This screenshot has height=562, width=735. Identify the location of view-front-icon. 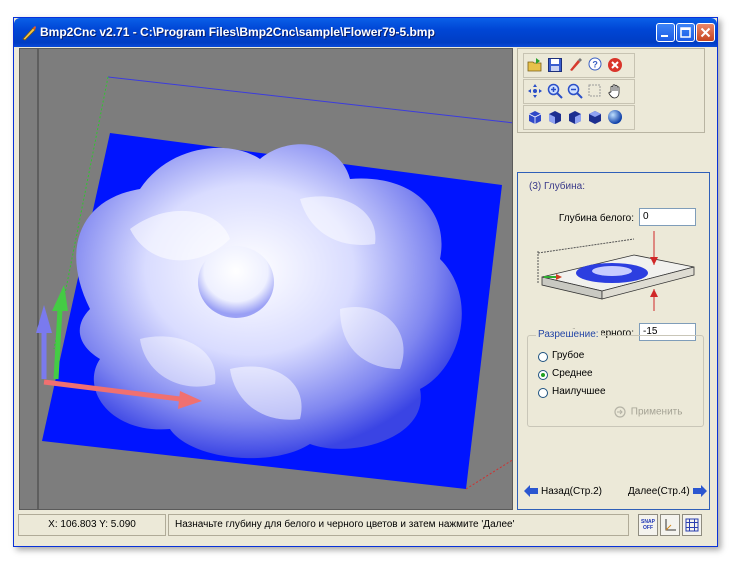
(535, 117).